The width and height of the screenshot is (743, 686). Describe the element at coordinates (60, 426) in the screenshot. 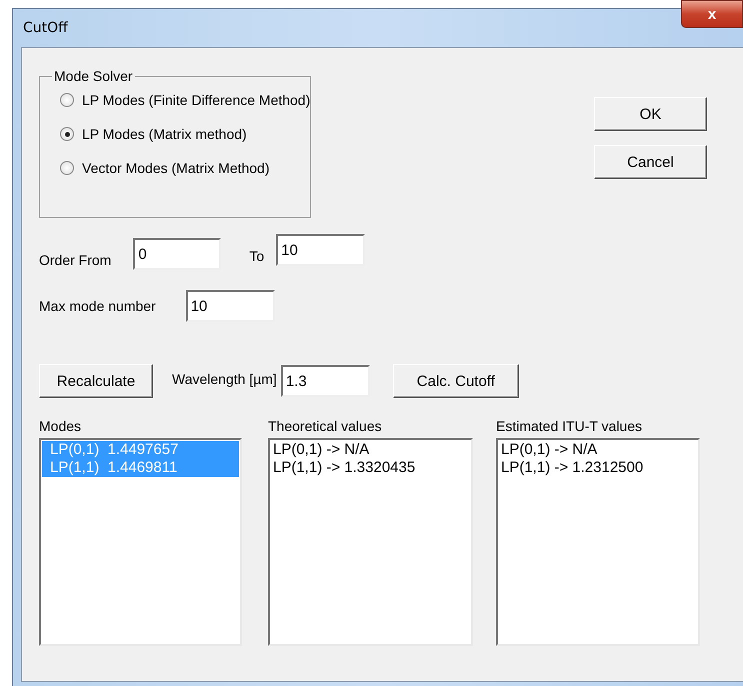

I see `list-title: Modes` at that location.